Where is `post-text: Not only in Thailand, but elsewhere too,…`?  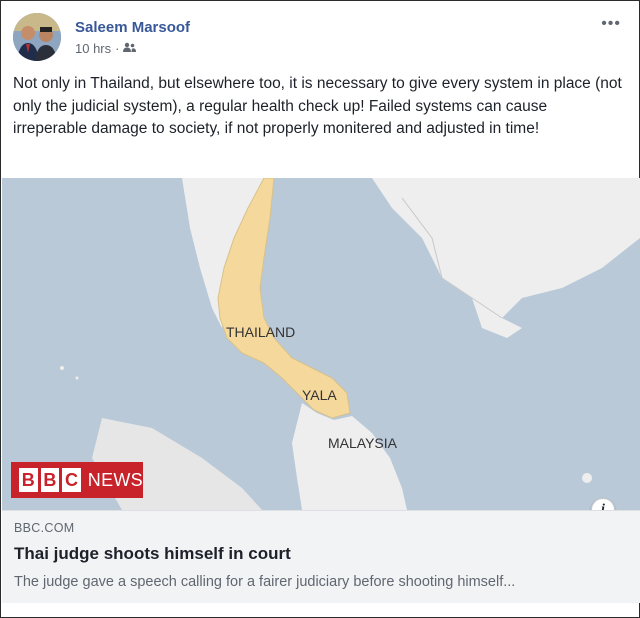 post-text: Not only in Thailand, but elsewhere too,… is located at coordinates (317, 106).